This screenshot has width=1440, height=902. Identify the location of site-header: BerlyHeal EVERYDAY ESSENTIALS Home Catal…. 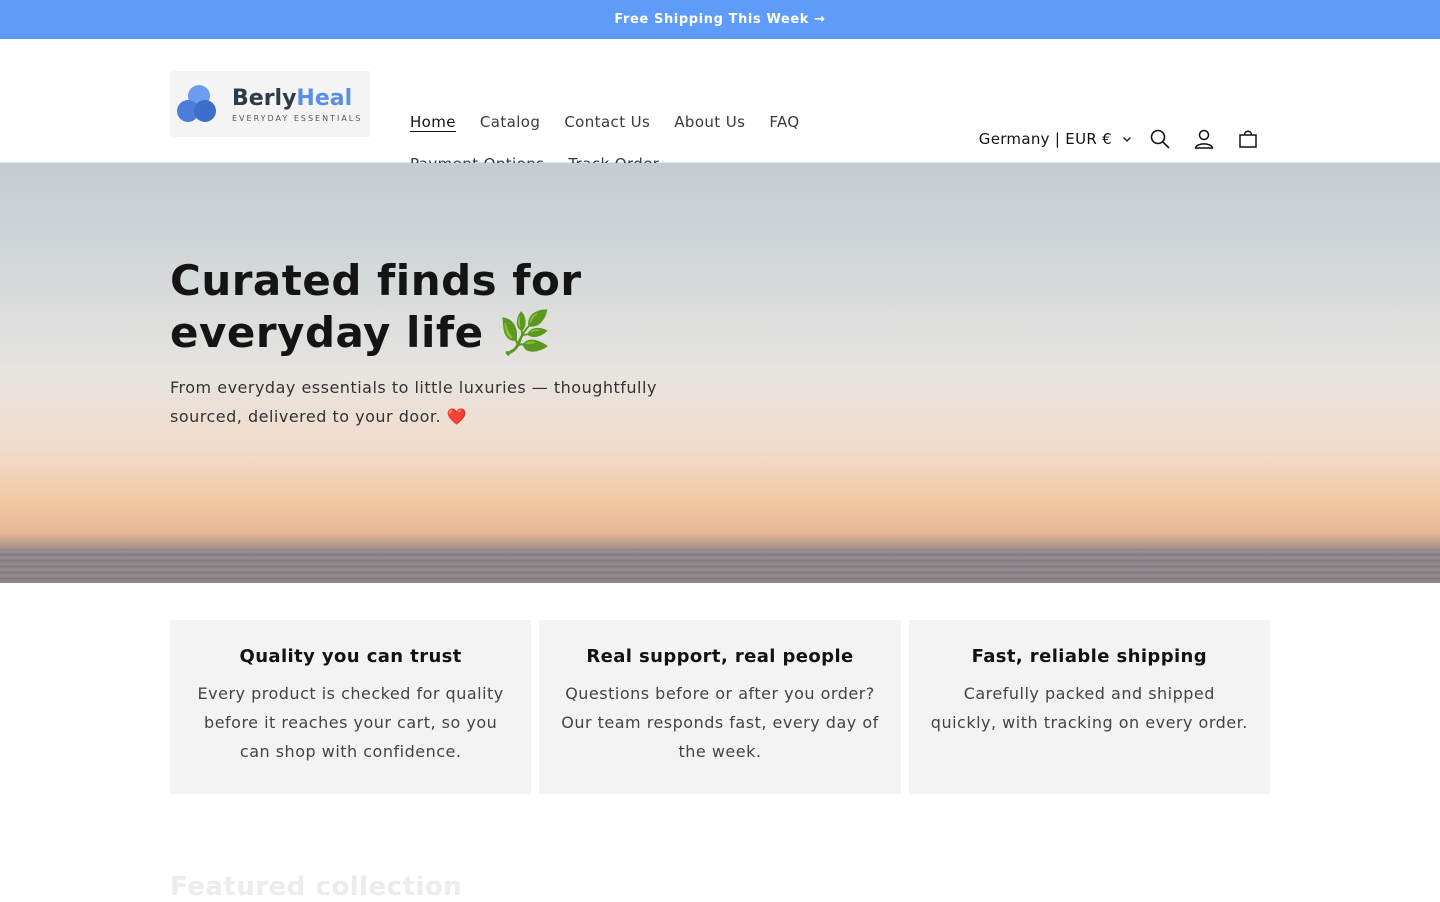
(720, 106).